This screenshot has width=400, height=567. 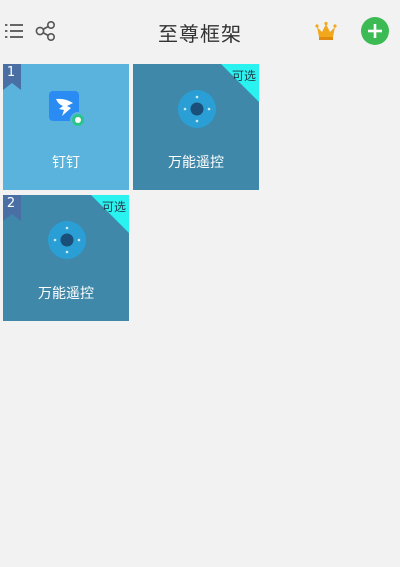 What do you see at coordinates (375, 31) in the screenshot?
I see `add-icon` at bounding box center [375, 31].